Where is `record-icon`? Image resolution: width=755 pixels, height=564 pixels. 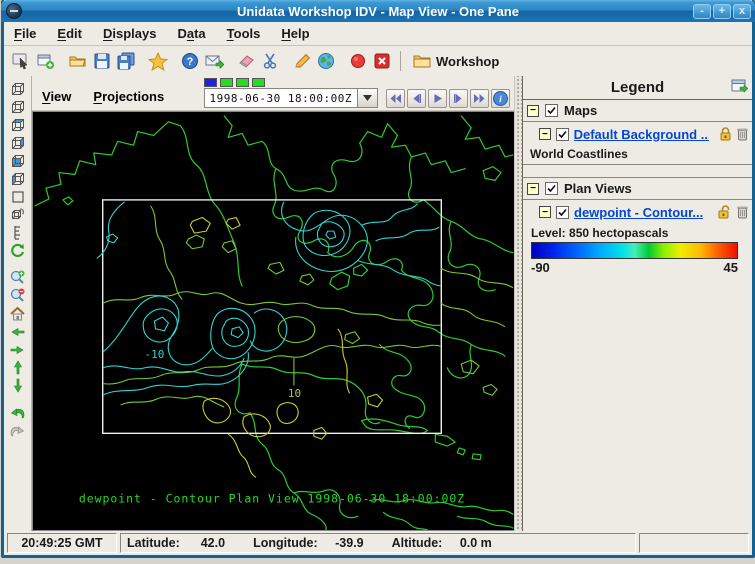
record-icon is located at coordinates (358, 61).